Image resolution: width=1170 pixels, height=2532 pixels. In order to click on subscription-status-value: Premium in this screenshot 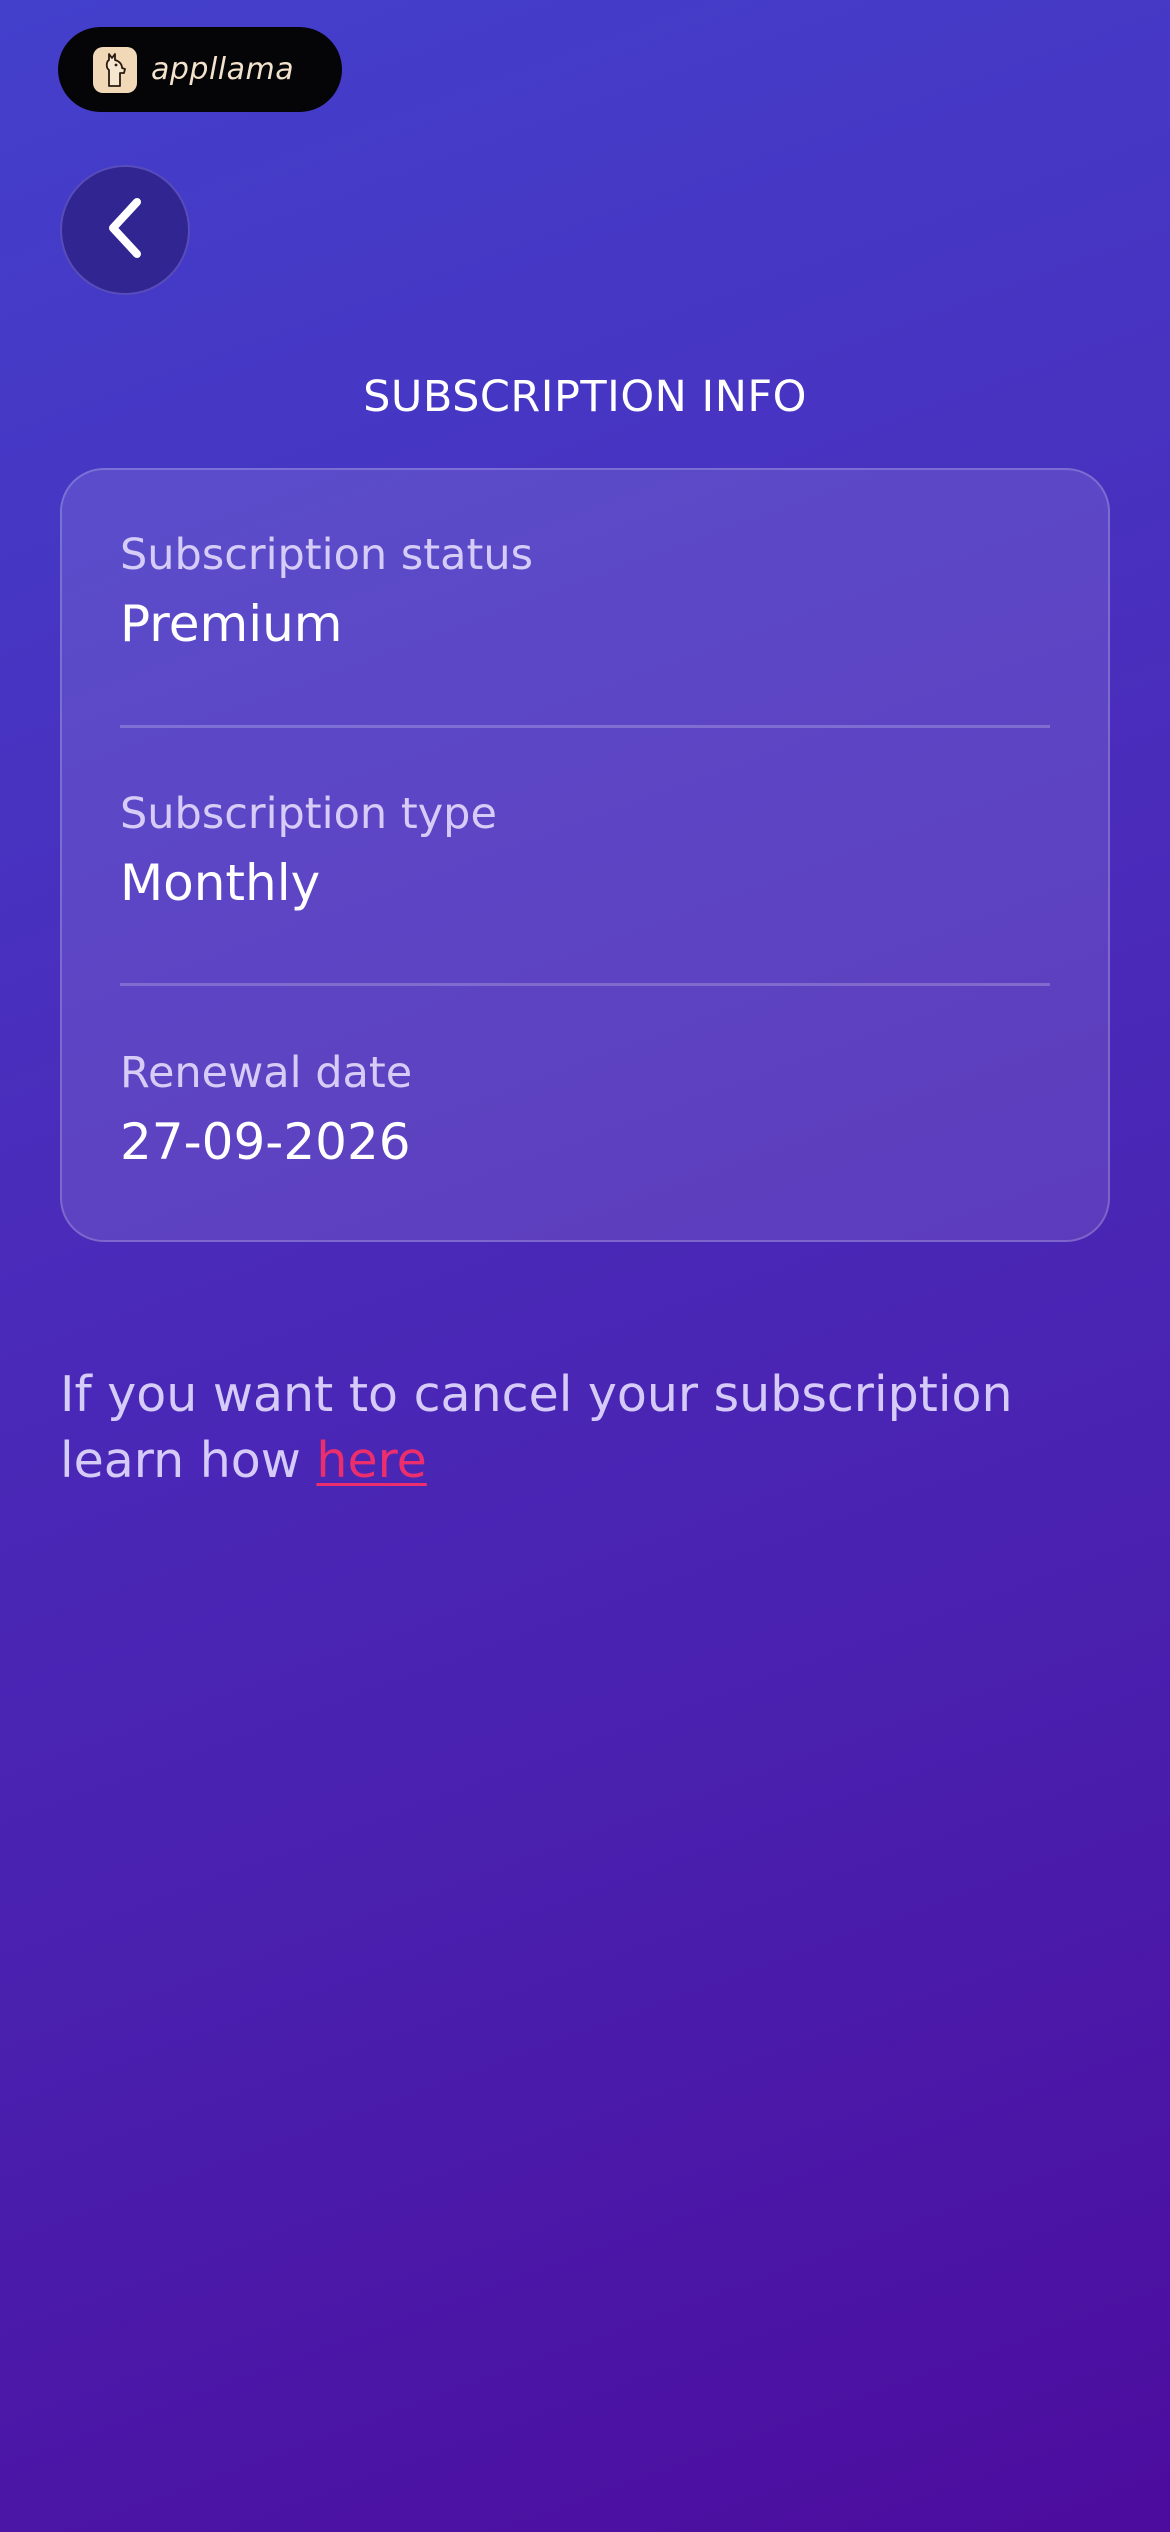, I will do `click(231, 624)`.